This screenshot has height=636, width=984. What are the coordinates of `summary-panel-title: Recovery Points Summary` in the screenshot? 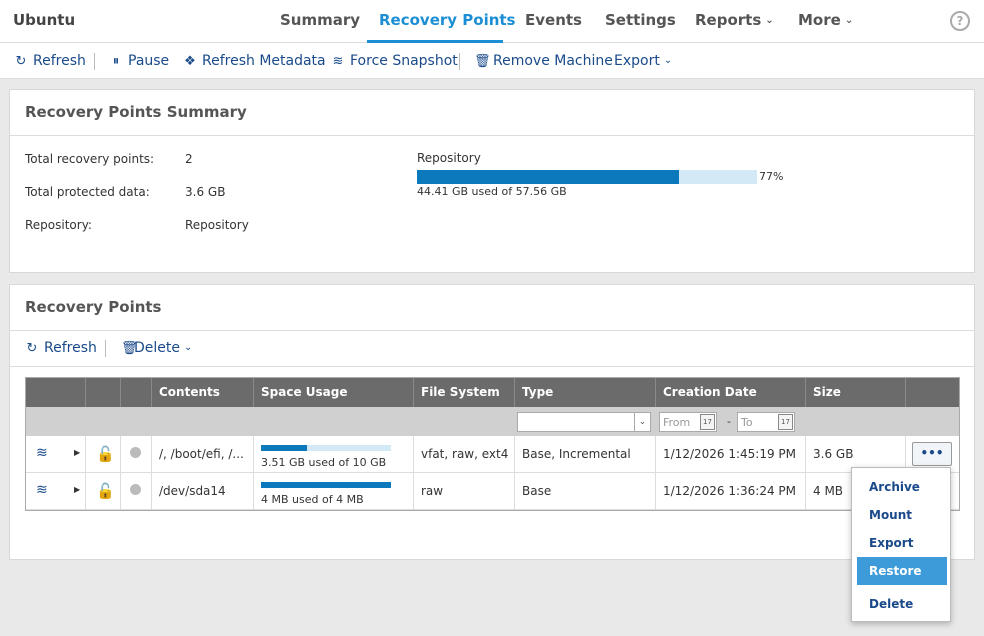 It's located at (492, 113).